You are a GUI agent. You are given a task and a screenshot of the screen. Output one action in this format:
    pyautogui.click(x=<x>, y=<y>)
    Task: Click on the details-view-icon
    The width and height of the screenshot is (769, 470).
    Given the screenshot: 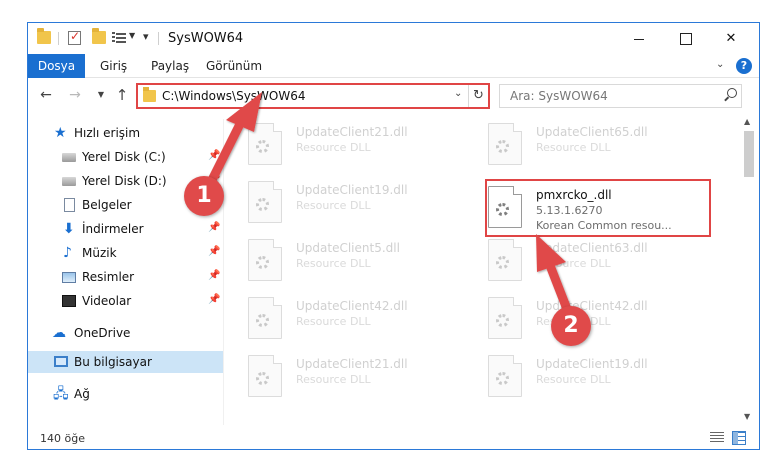 What is the action you would take?
    pyautogui.click(x=717, y=438)
    